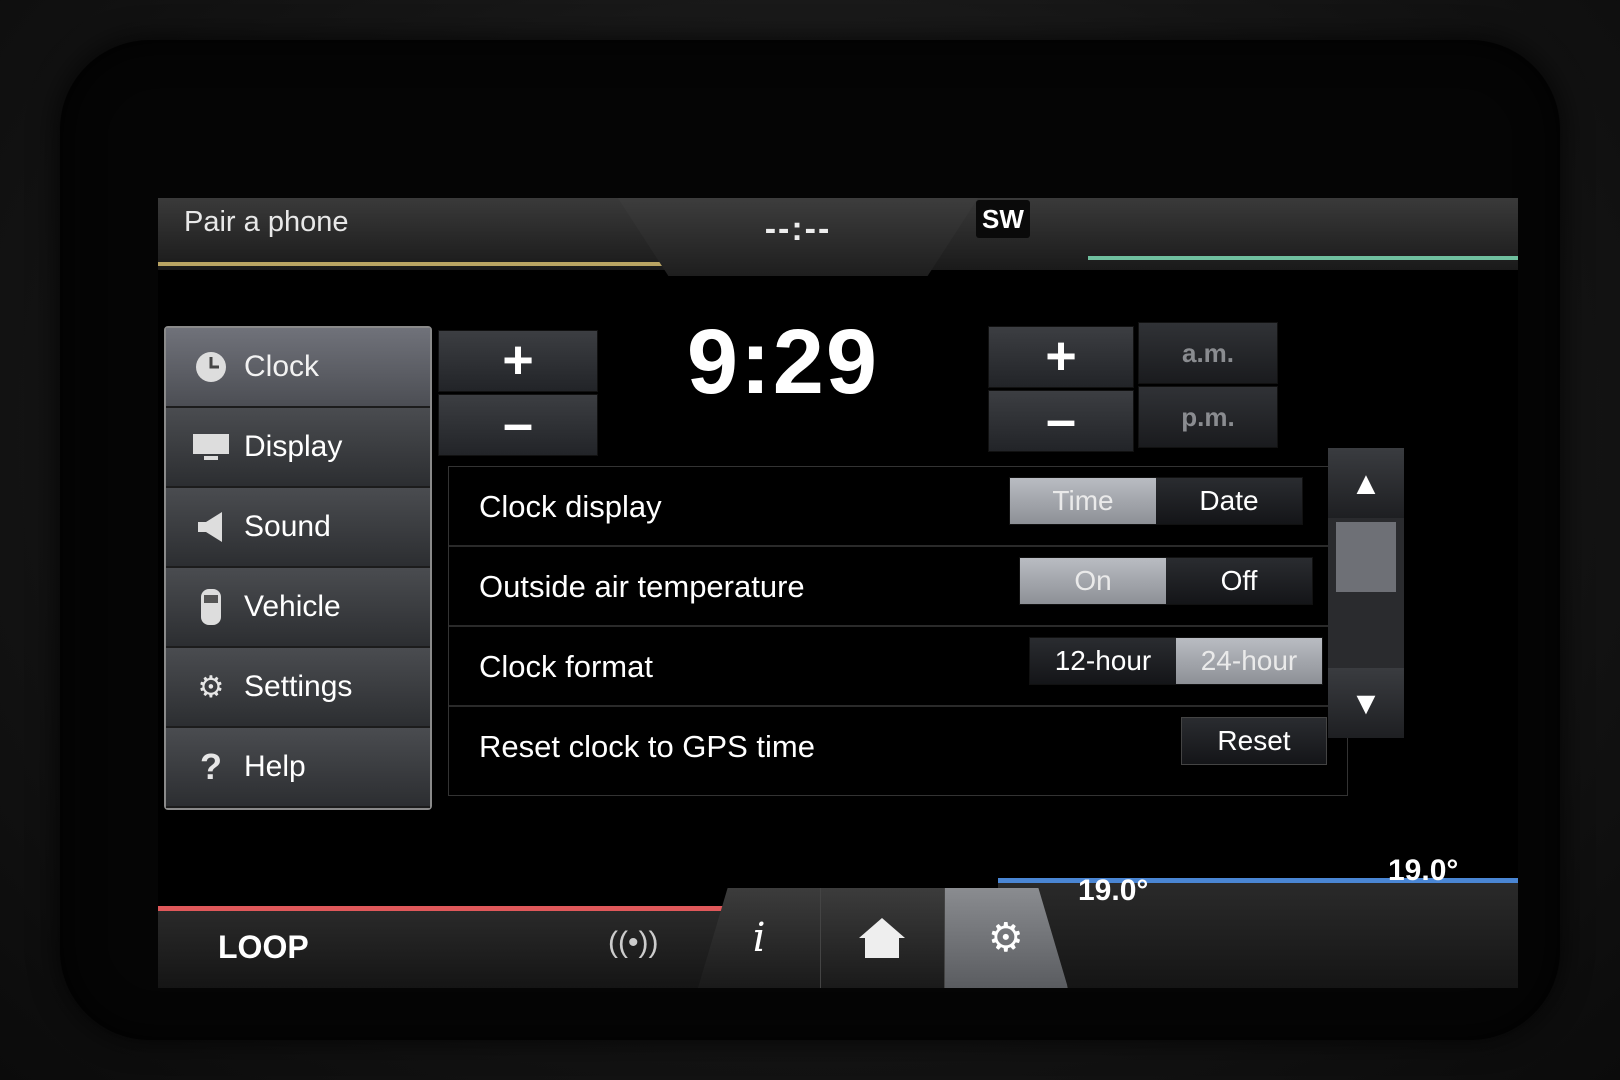  What do you see at coordinates (1083, 501) in the screenshot?
I see `time-option: Time` at bounding box center [1083, 501].